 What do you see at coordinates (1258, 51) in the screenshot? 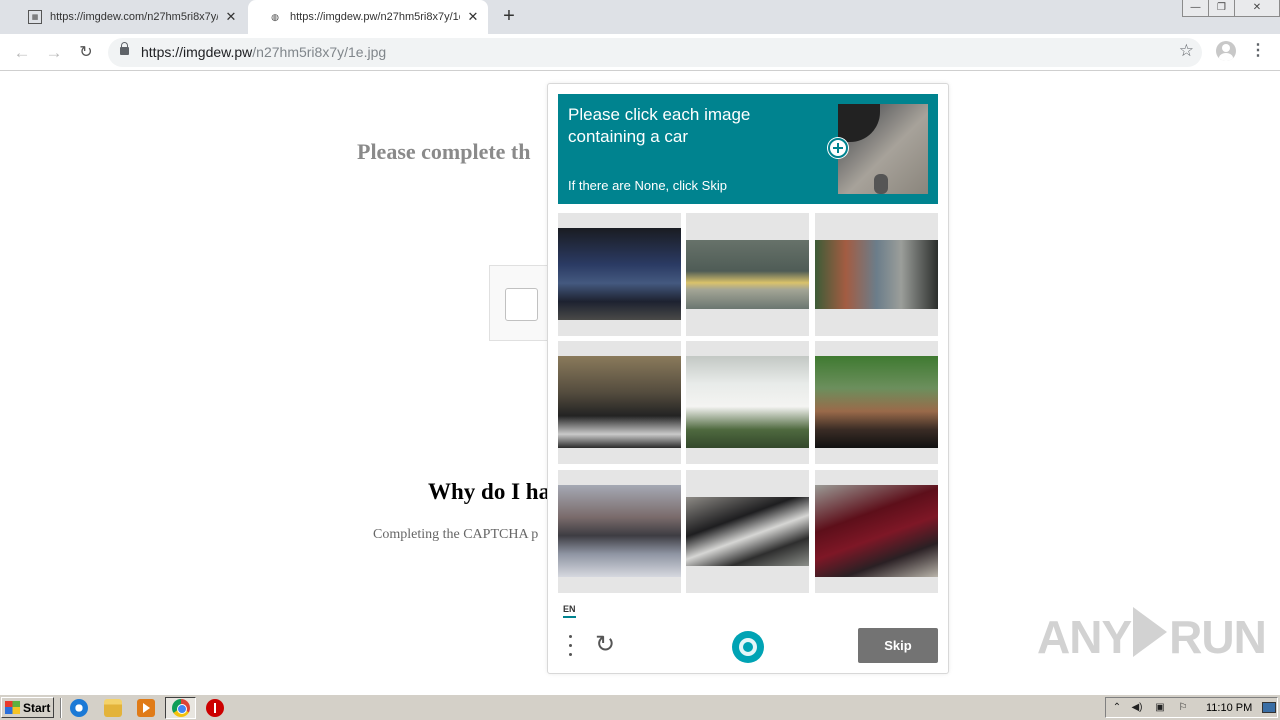
I see `browser-menu-icon: ⋮` at bounding box center [1258, 51].